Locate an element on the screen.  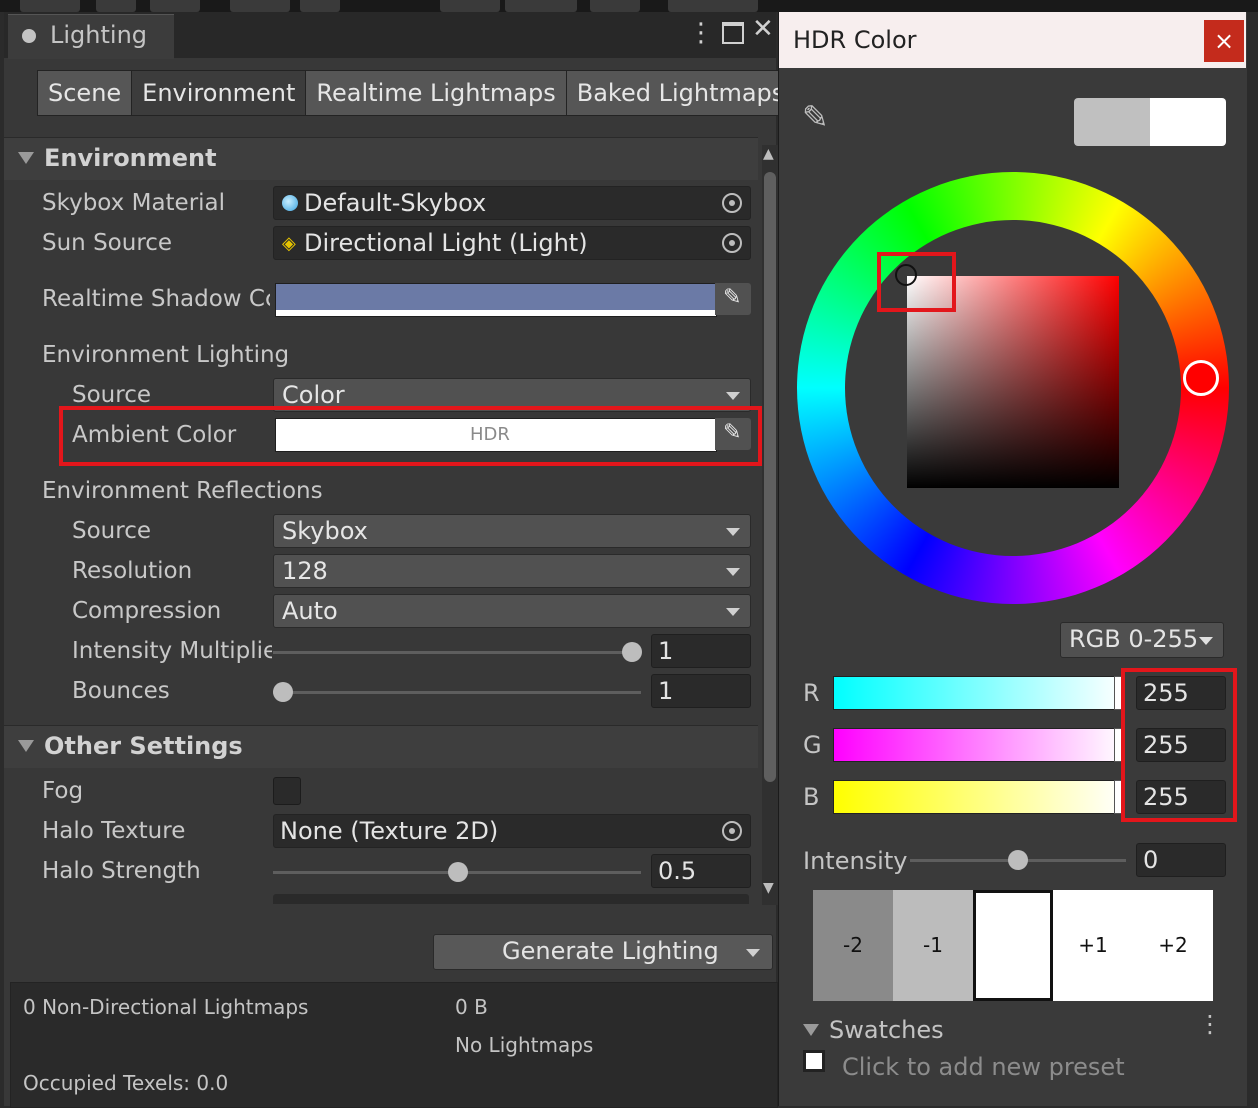
eyedropper-button: ✎ is located at coordinates (733, 299).